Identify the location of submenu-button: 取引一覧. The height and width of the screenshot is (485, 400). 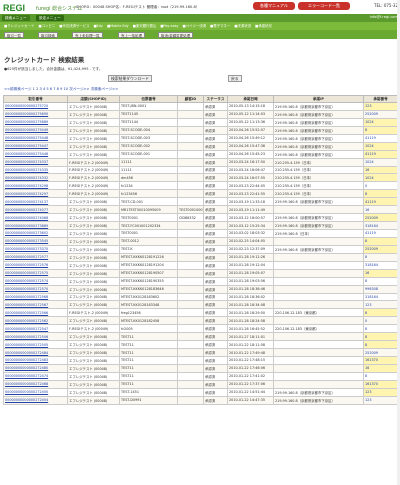
(14, 34).